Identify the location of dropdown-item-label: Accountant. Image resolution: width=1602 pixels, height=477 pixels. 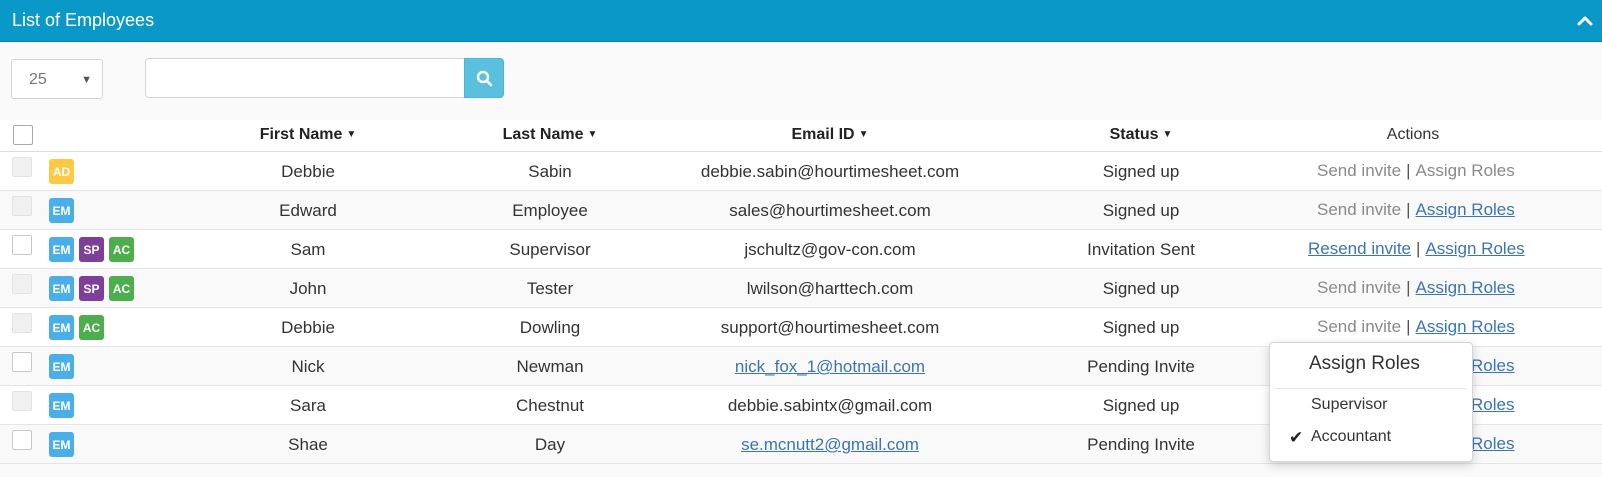
(1351, 436).